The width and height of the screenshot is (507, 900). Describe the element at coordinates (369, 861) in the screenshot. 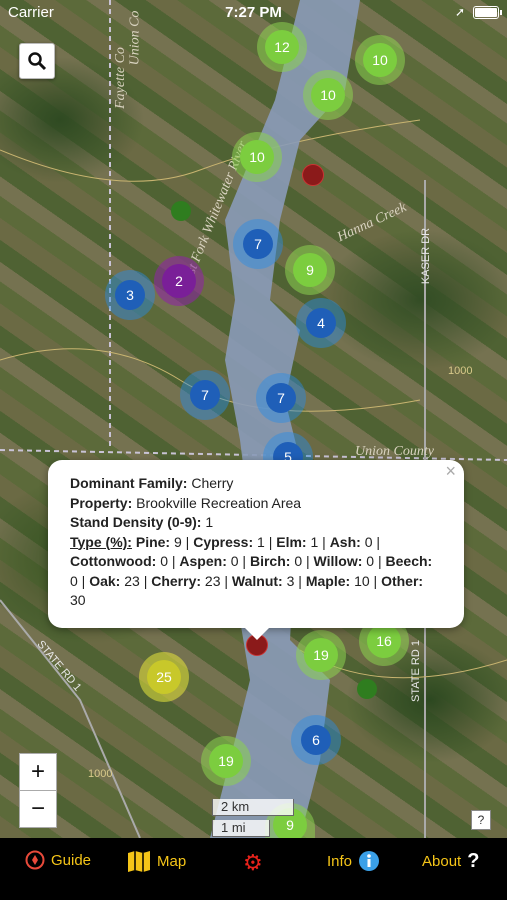

I see `info-icon` at that location.